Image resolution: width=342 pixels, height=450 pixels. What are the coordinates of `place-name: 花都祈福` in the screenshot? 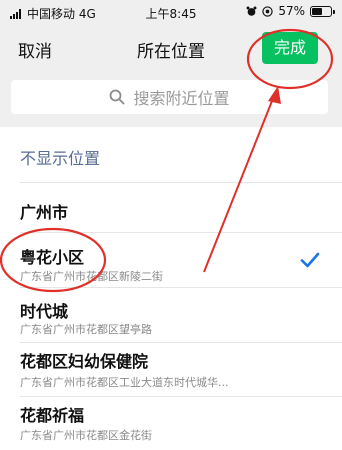 It's located at (52, 415).